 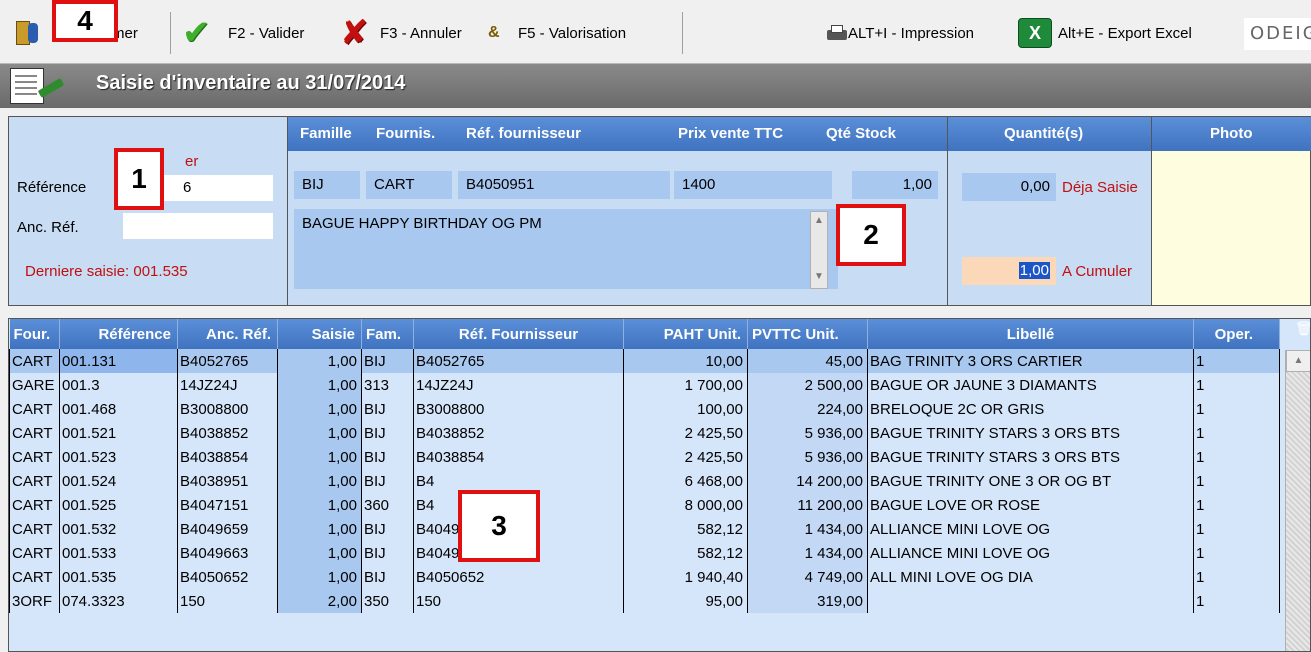 What do you see at coordinates (518, 433) in the screenshot?
I see `cell-ref-fournisseur: B4038852` at bounding box center [518, 433].